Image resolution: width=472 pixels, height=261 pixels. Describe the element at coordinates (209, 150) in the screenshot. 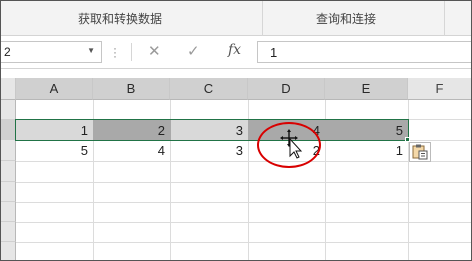

I see `cell-c-row2: 3` at that location.